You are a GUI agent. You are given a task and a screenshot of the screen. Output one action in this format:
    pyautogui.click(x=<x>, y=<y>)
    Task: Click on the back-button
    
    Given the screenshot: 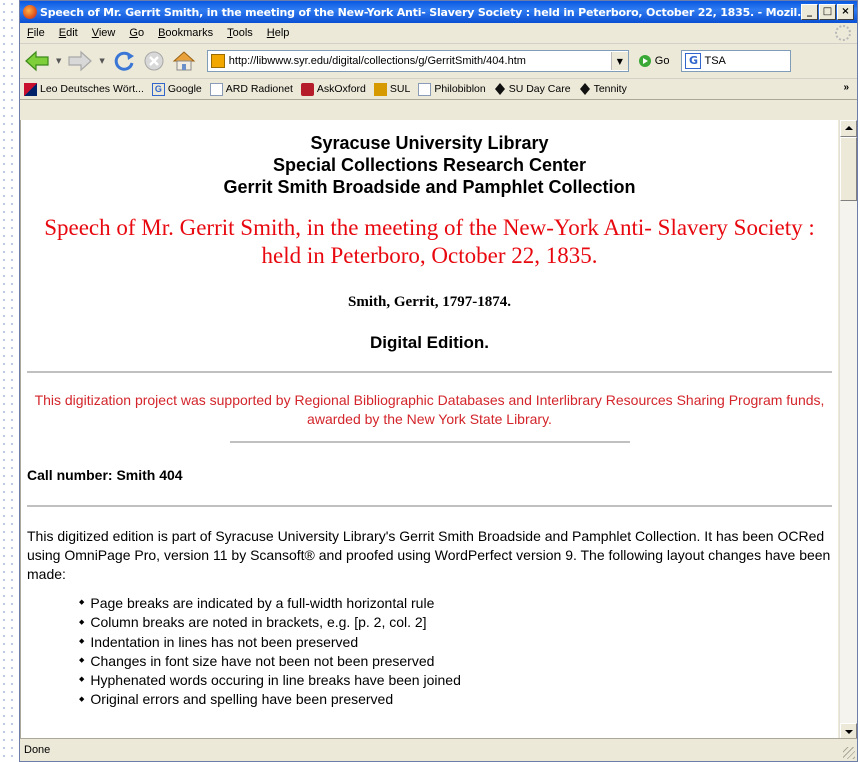 What is the action you would take?
    pyautogui.click(x=37, y=61)
    